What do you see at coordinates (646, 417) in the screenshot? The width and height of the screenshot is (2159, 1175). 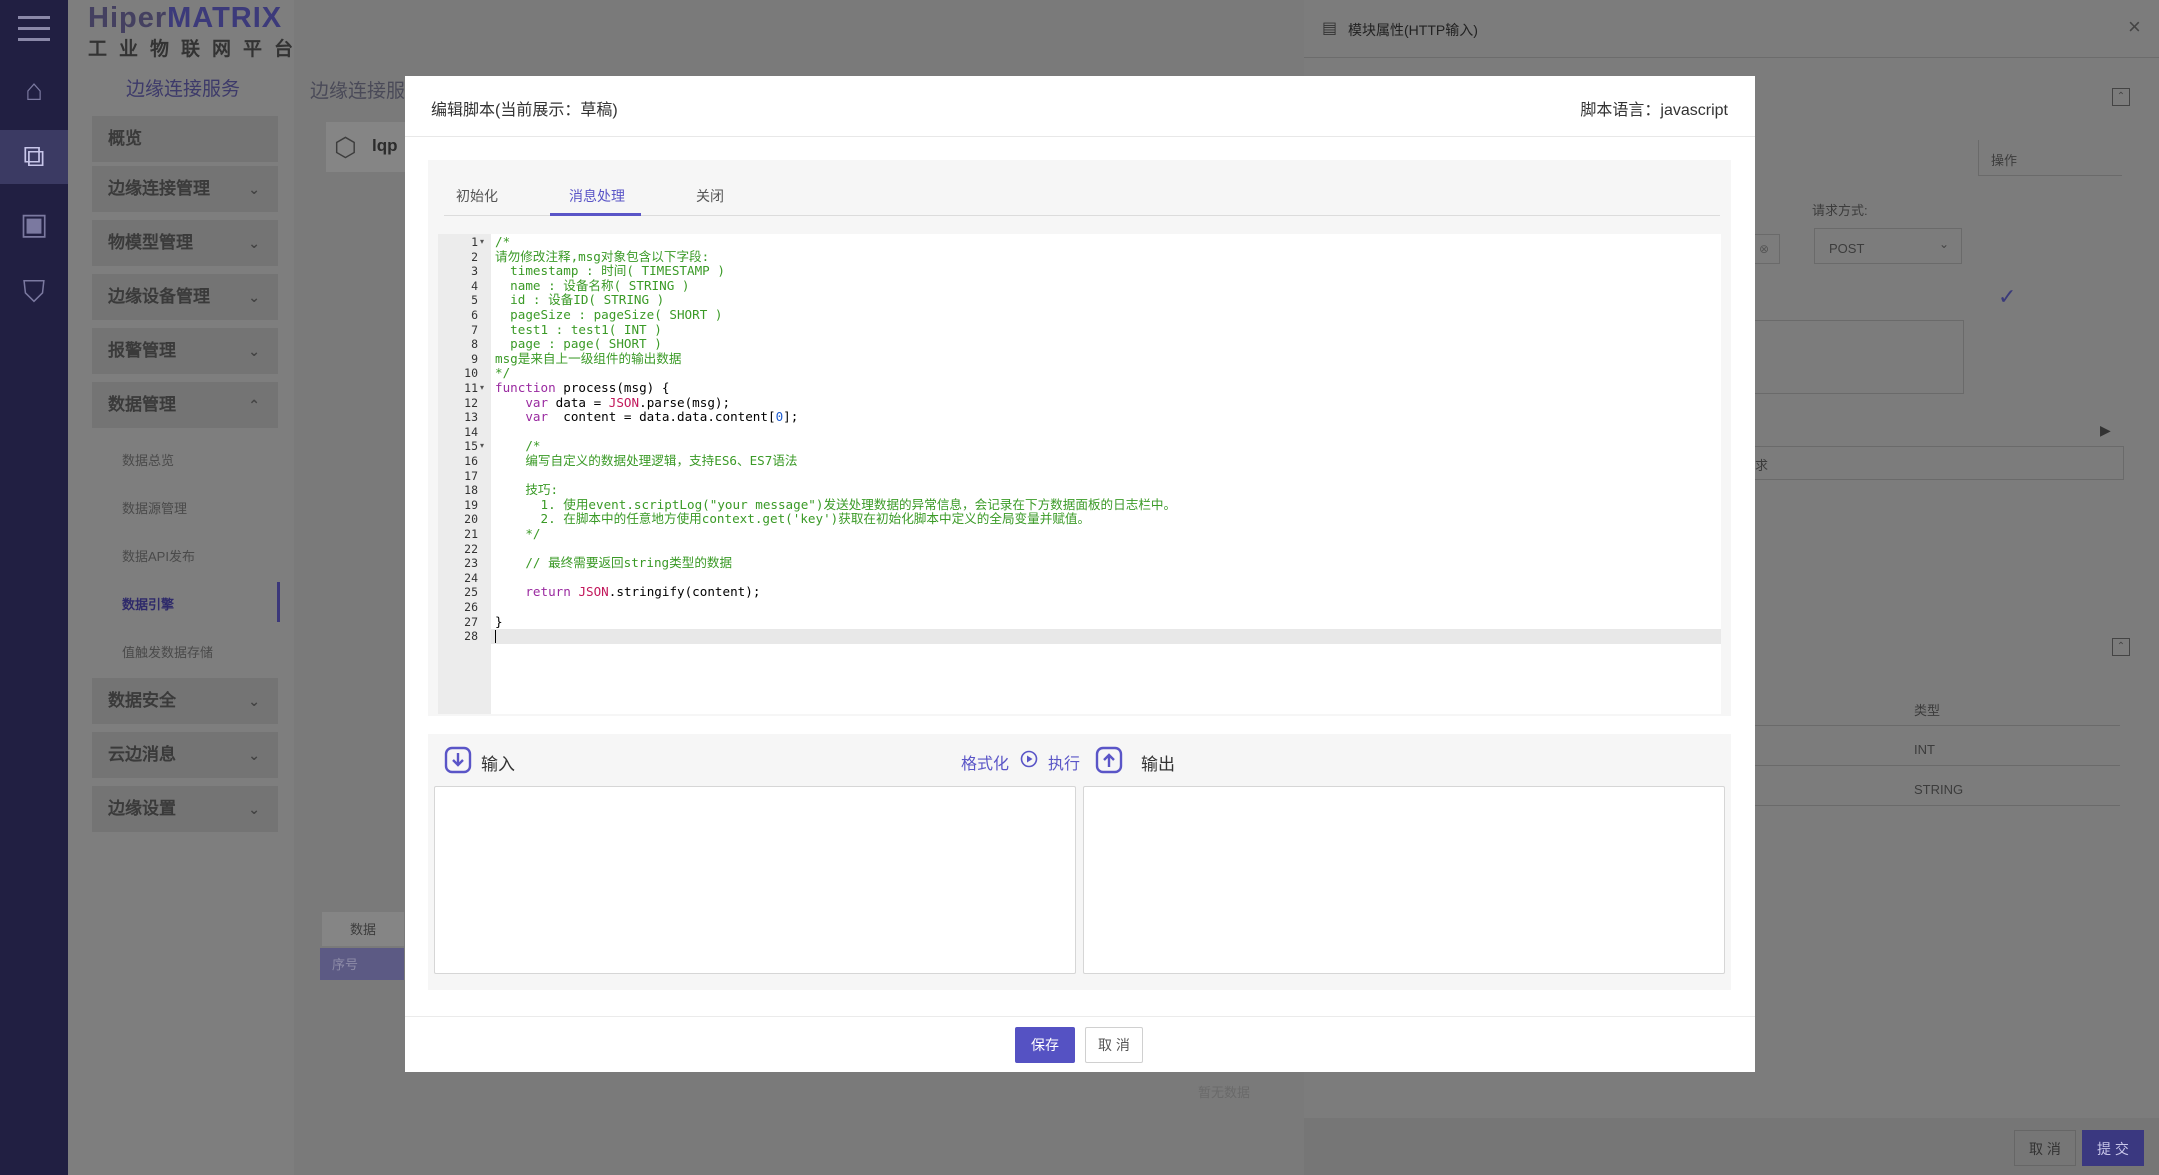 I see `code-line: var content = data.data.content[0];` at bounding box center [646, 417].